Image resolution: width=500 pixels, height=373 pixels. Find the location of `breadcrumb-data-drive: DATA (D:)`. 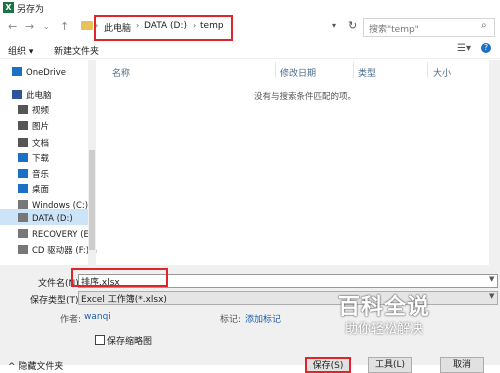

breadcrumb-data-drive: DATA (D:) is located at coordinates (165, 26).